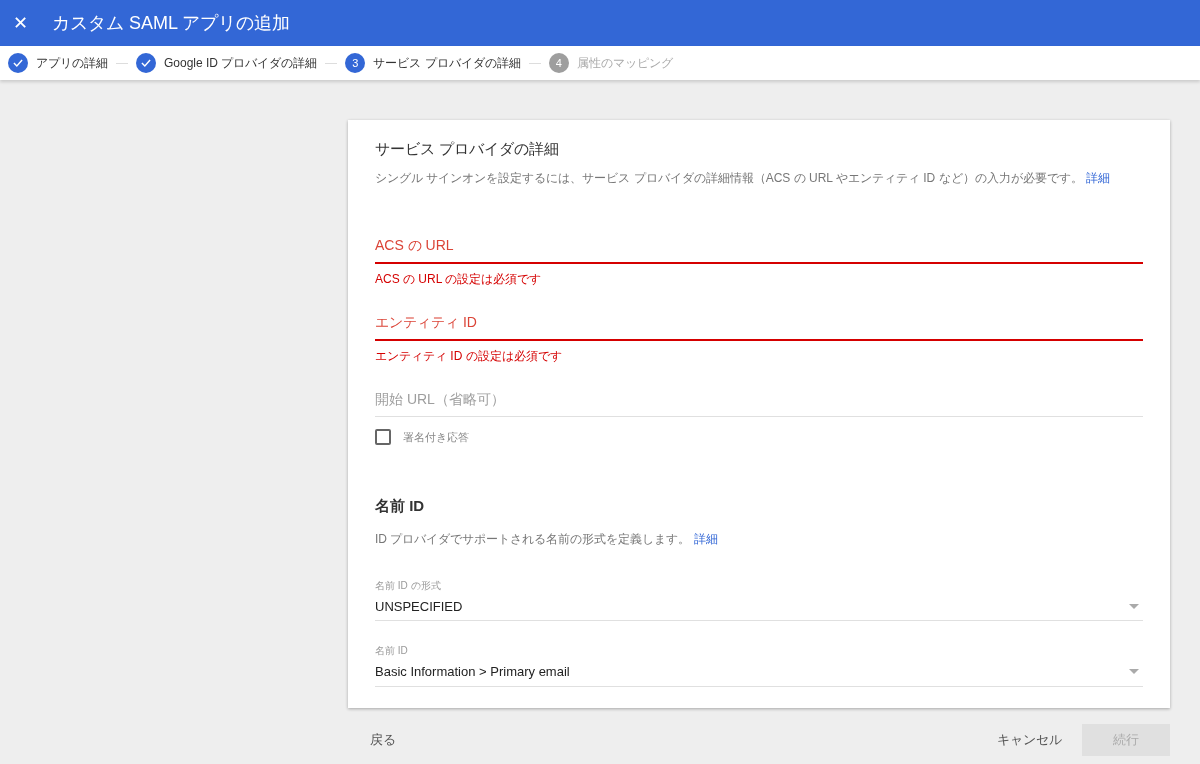 This screenshot has width=1200, height=764. I want to click on step-label: 属性のマッピング, so click(624, 63).